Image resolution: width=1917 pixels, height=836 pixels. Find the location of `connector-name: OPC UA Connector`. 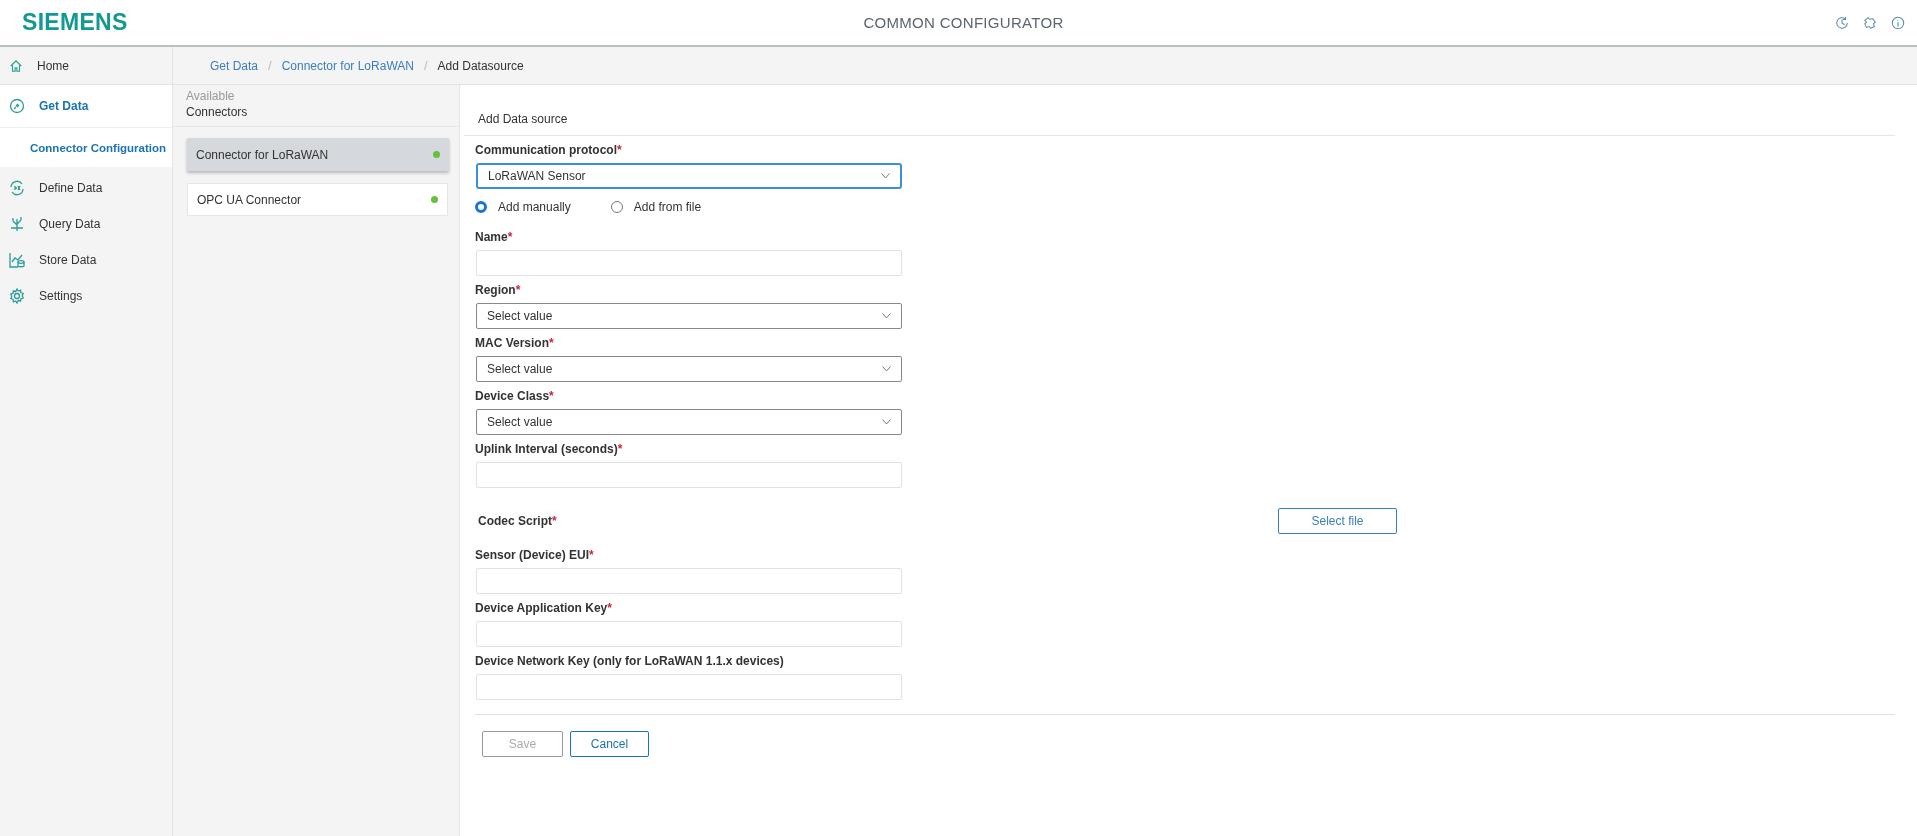

connector-name: OPC UA Connector is located at coordinates (249, 199).